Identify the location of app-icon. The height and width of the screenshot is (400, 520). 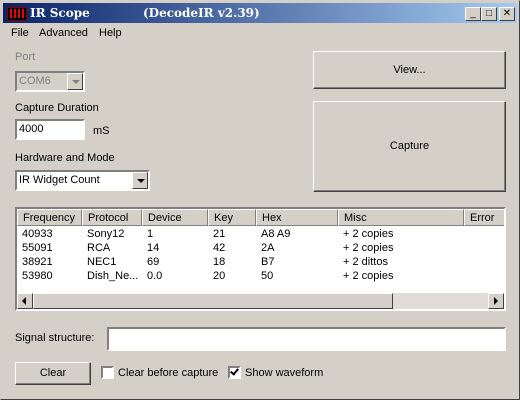
(17, 14).